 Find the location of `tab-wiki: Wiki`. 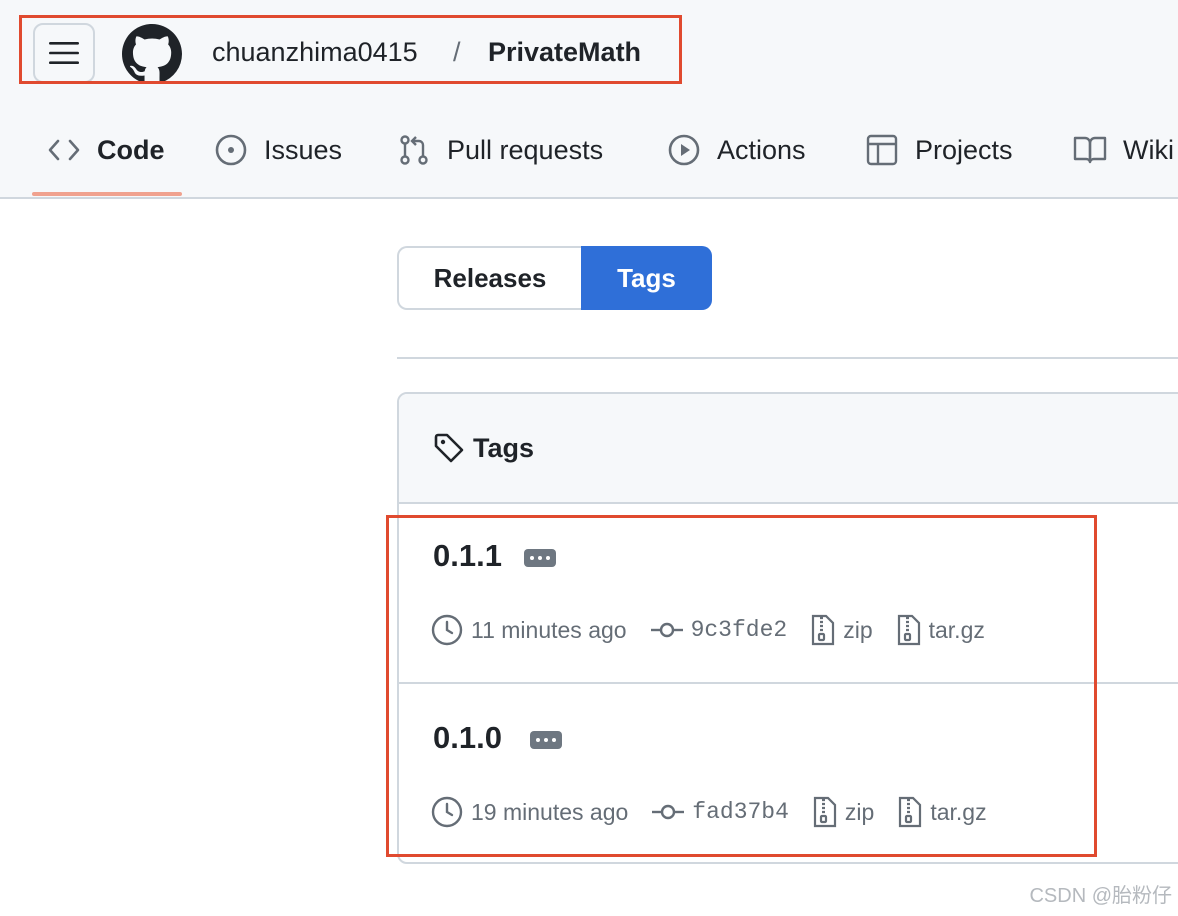

tab-wiki: Wiki is located at coordinates (1123, 150).